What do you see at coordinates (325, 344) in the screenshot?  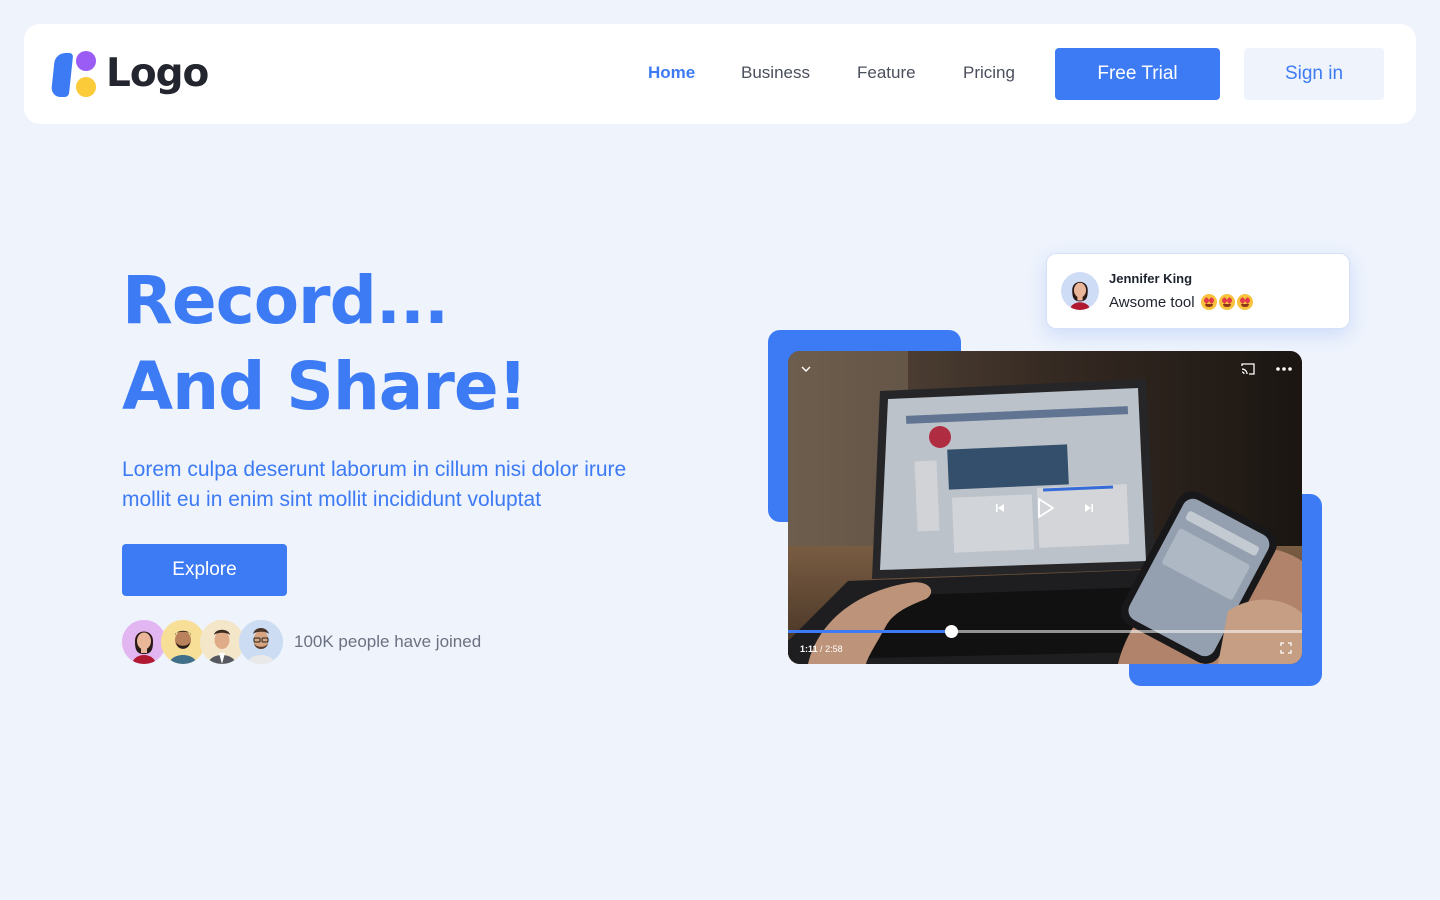 I see `hero-title: Record... And Share!` at bounding box center [325, 344].